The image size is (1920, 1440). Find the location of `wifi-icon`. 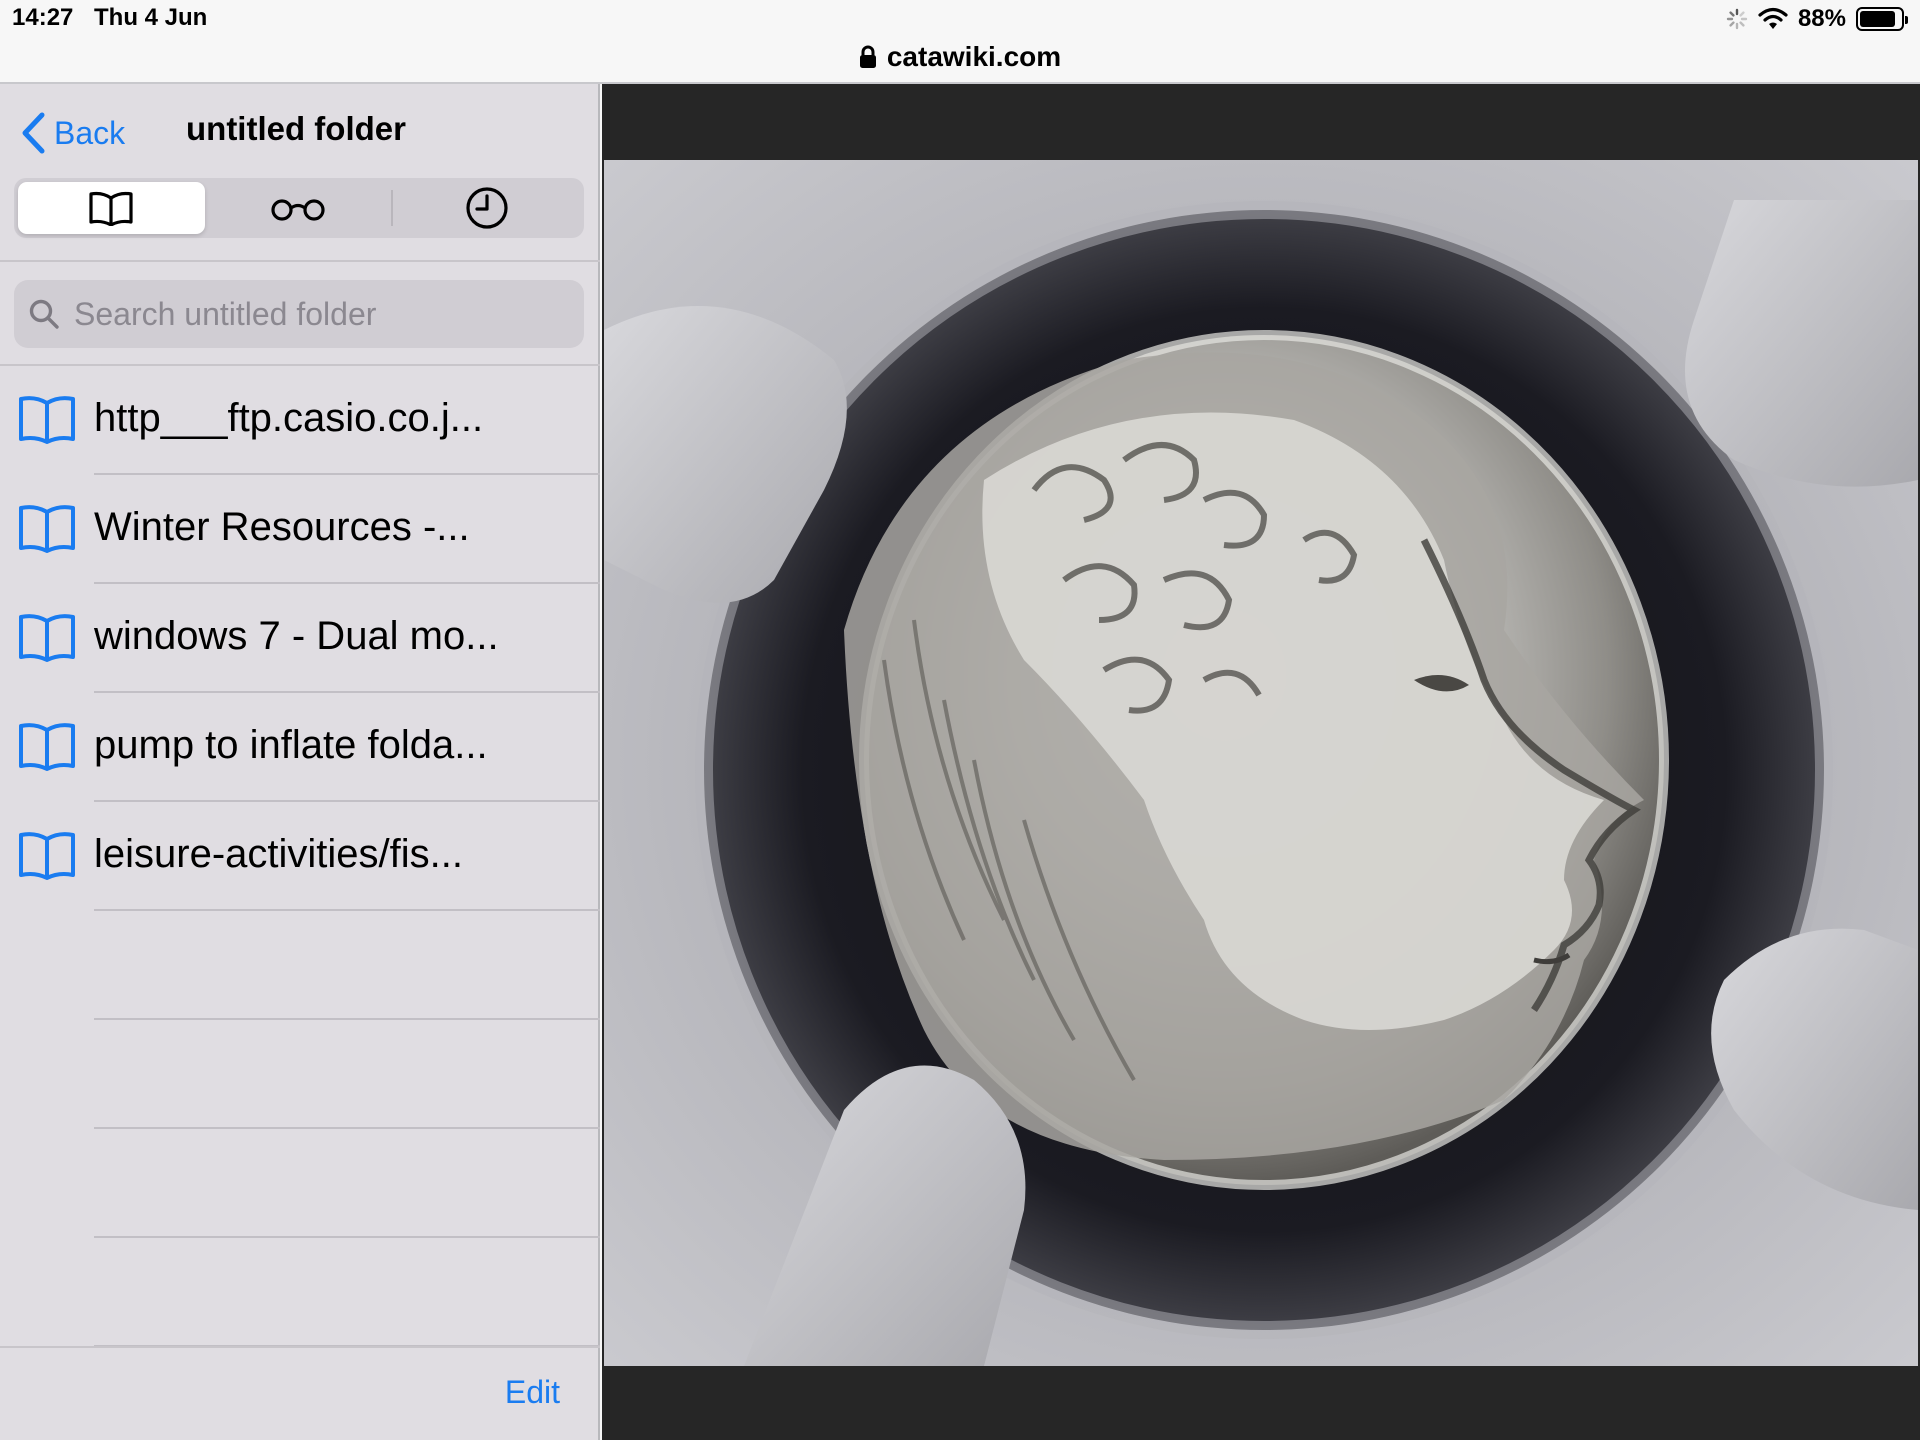

wifi-icon is located at coordinates (1773, 18).